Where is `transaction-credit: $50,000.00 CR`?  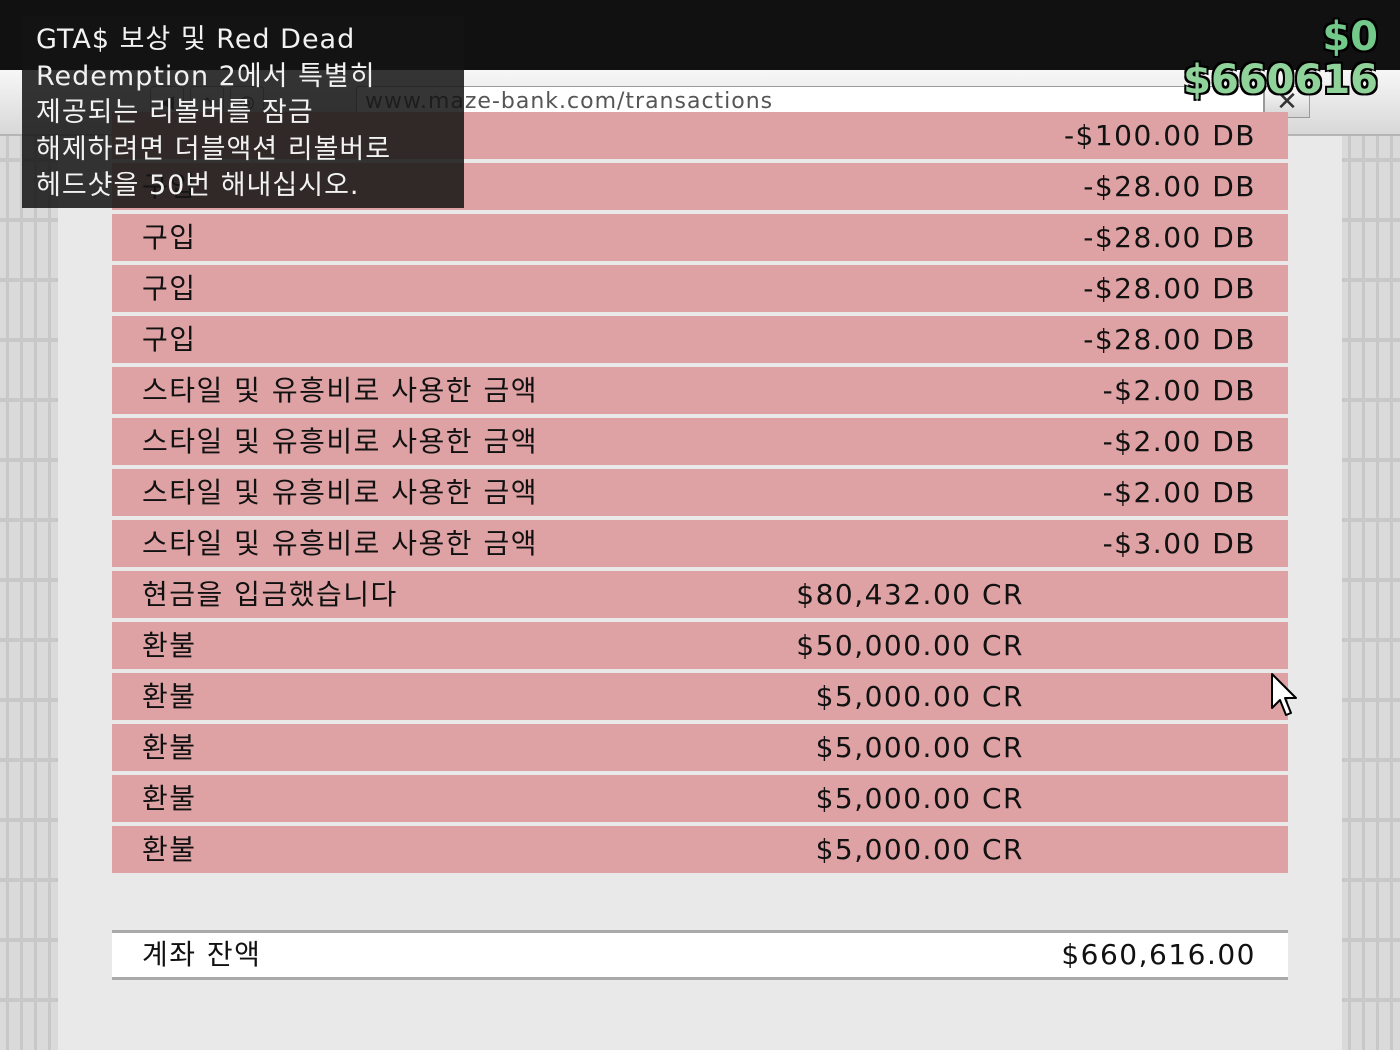 transaction-credit: $50,000.00 CR is located at coordinates (910, 645).